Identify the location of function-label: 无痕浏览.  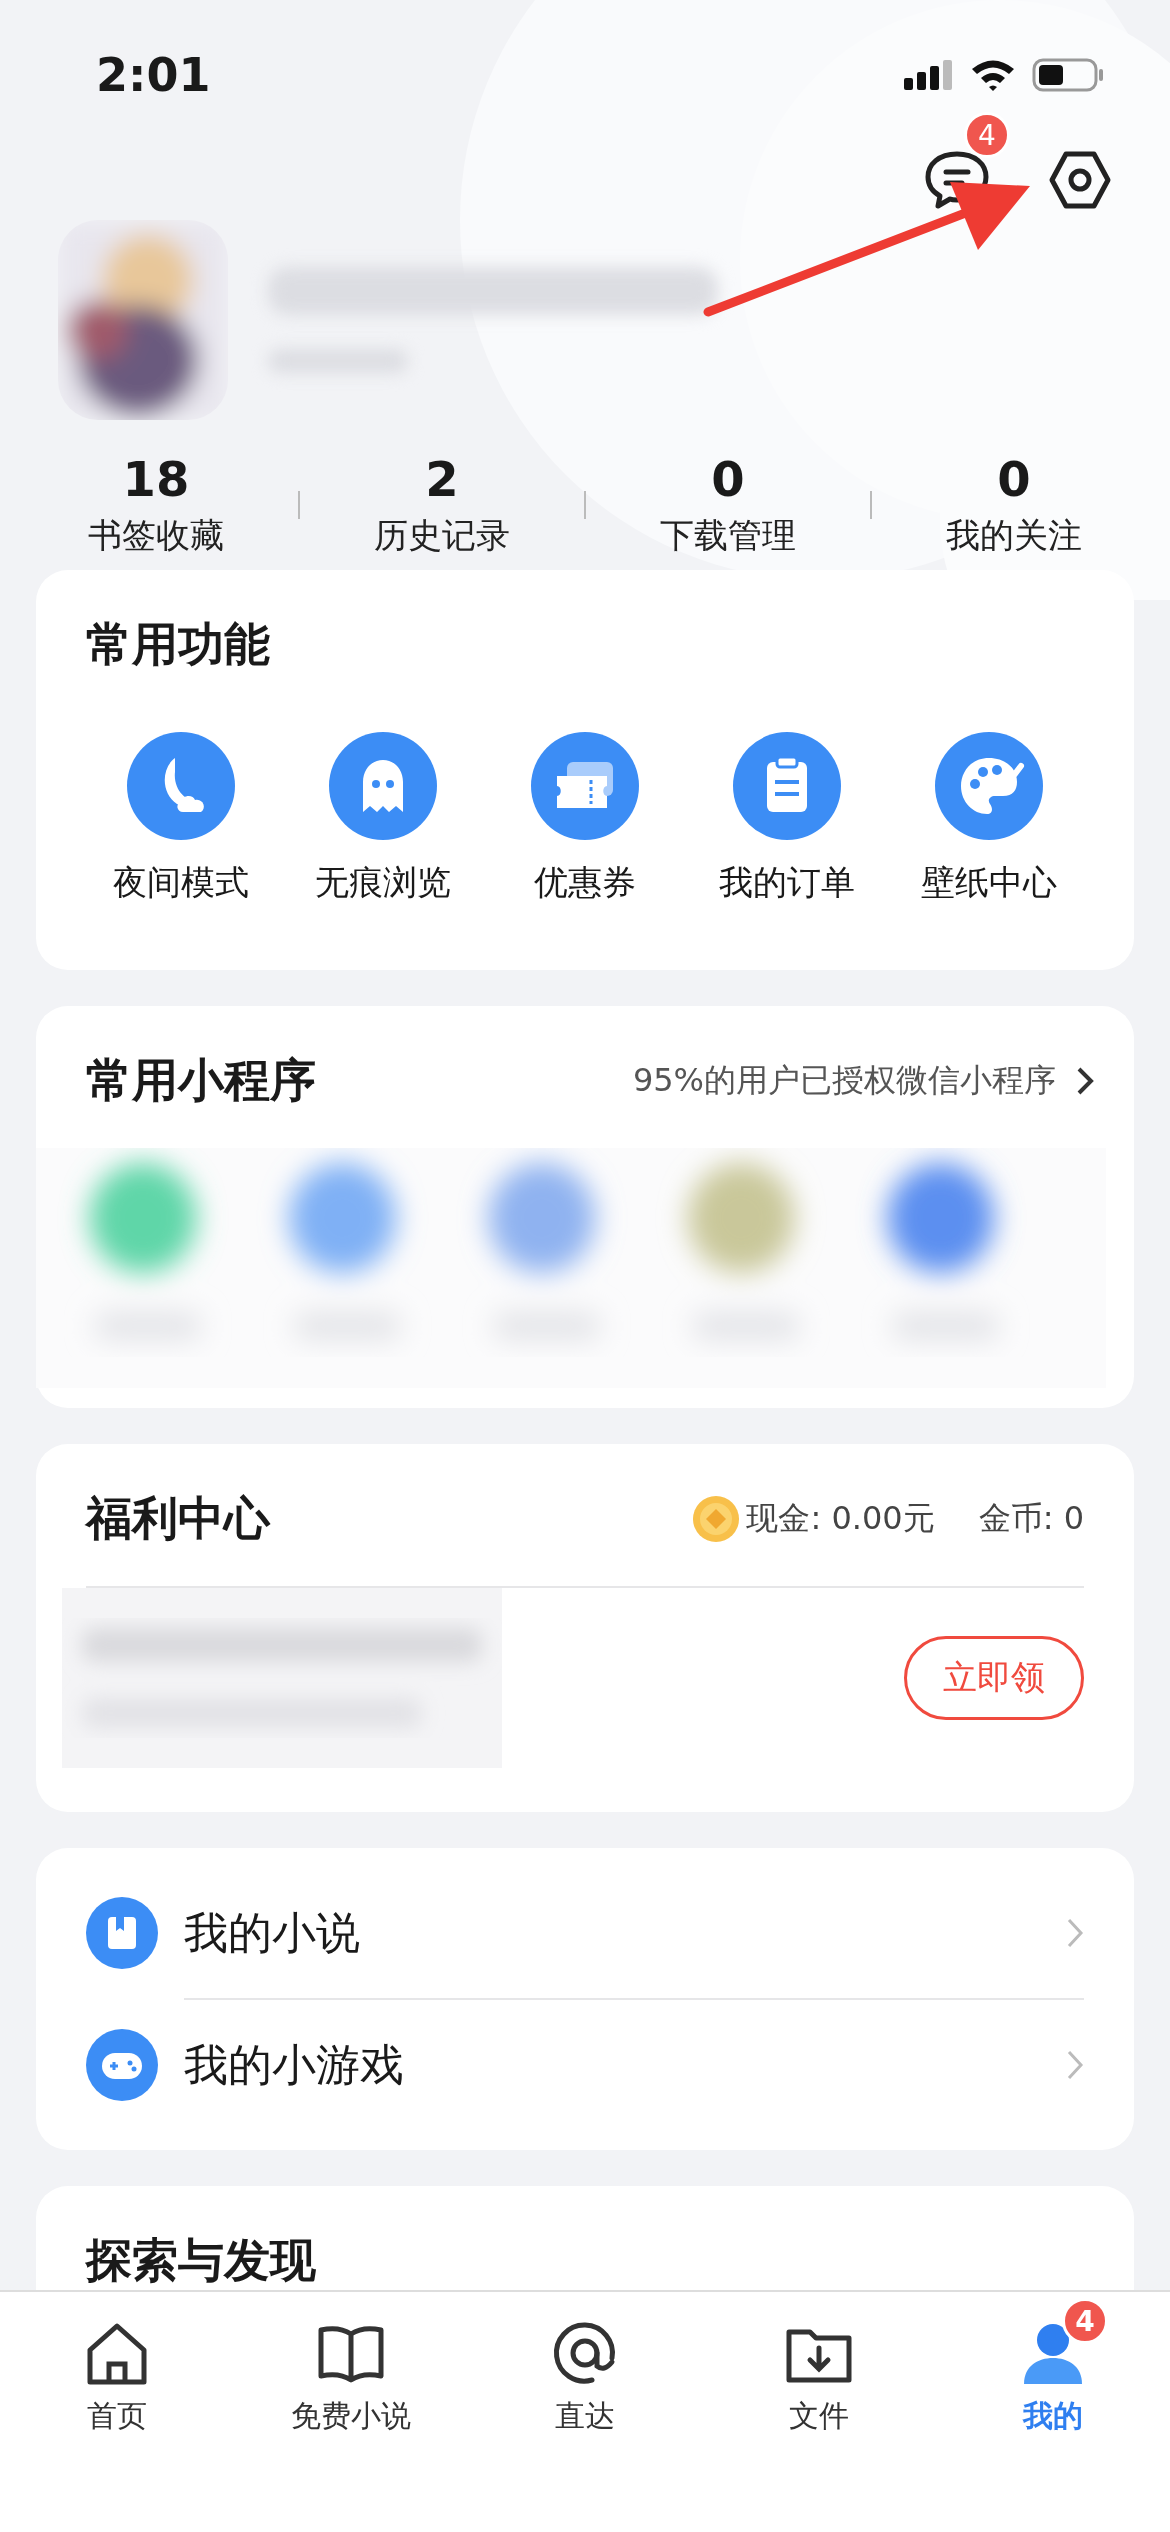
(383, 883).